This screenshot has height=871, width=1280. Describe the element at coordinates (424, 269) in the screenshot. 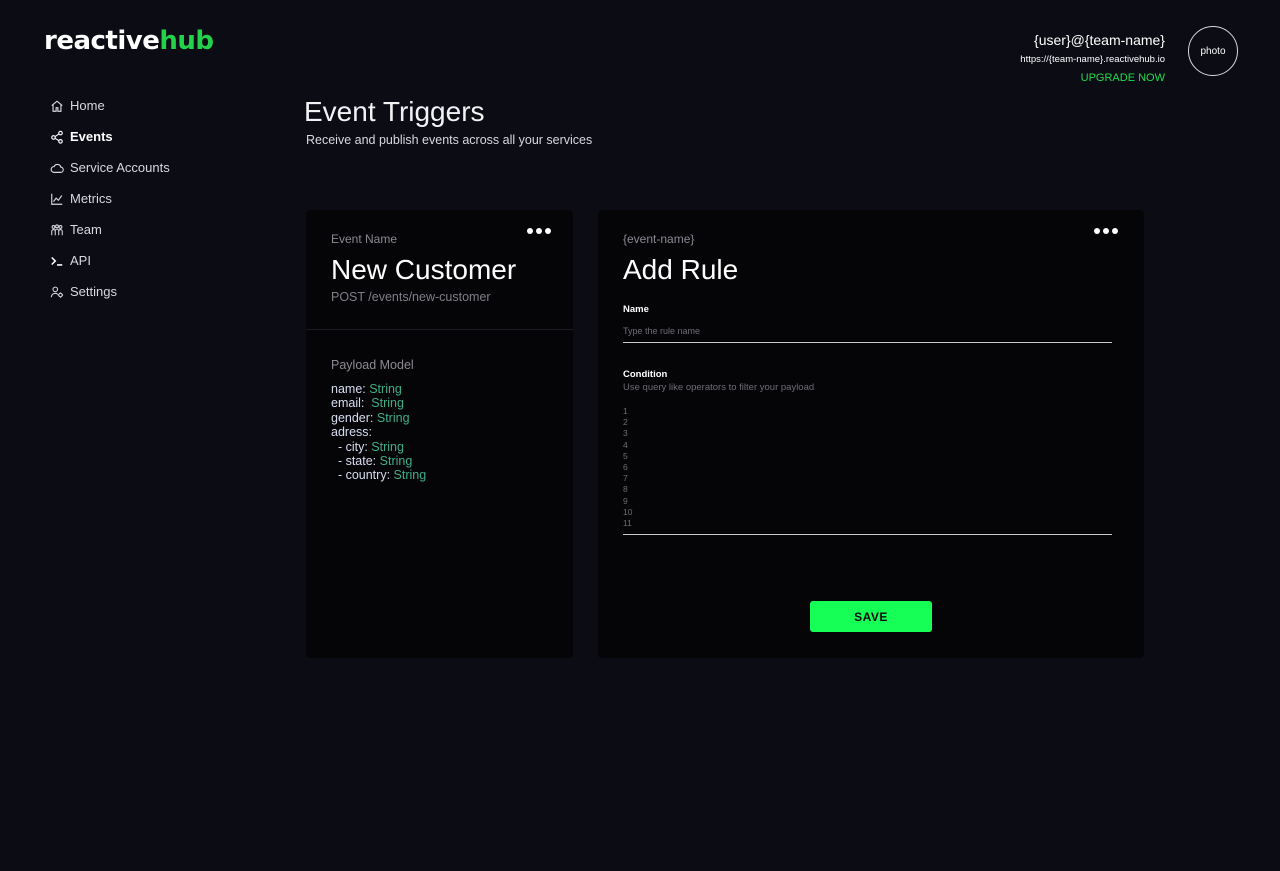

I see `event-name: New Customer` at that location.